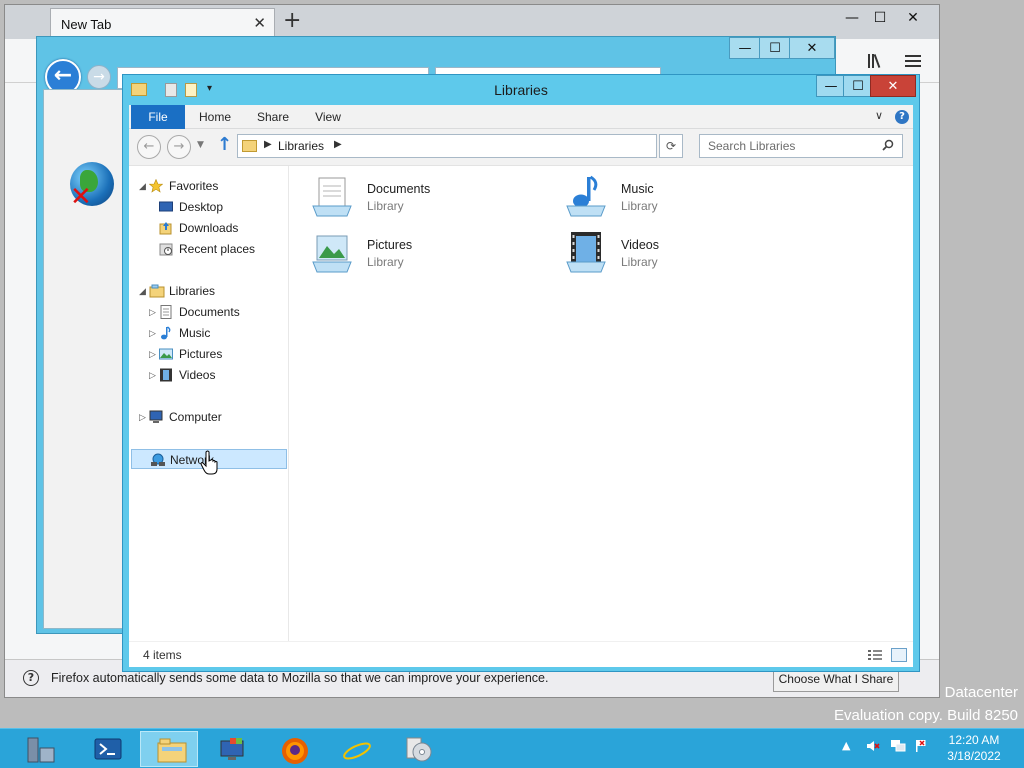 The height and width of the screenshot is (768, 1024). What do you see at coordinates (415, 254) in the screenshot?
I see `library-pictures: Pictures Library` at bounding box center [415, 254].